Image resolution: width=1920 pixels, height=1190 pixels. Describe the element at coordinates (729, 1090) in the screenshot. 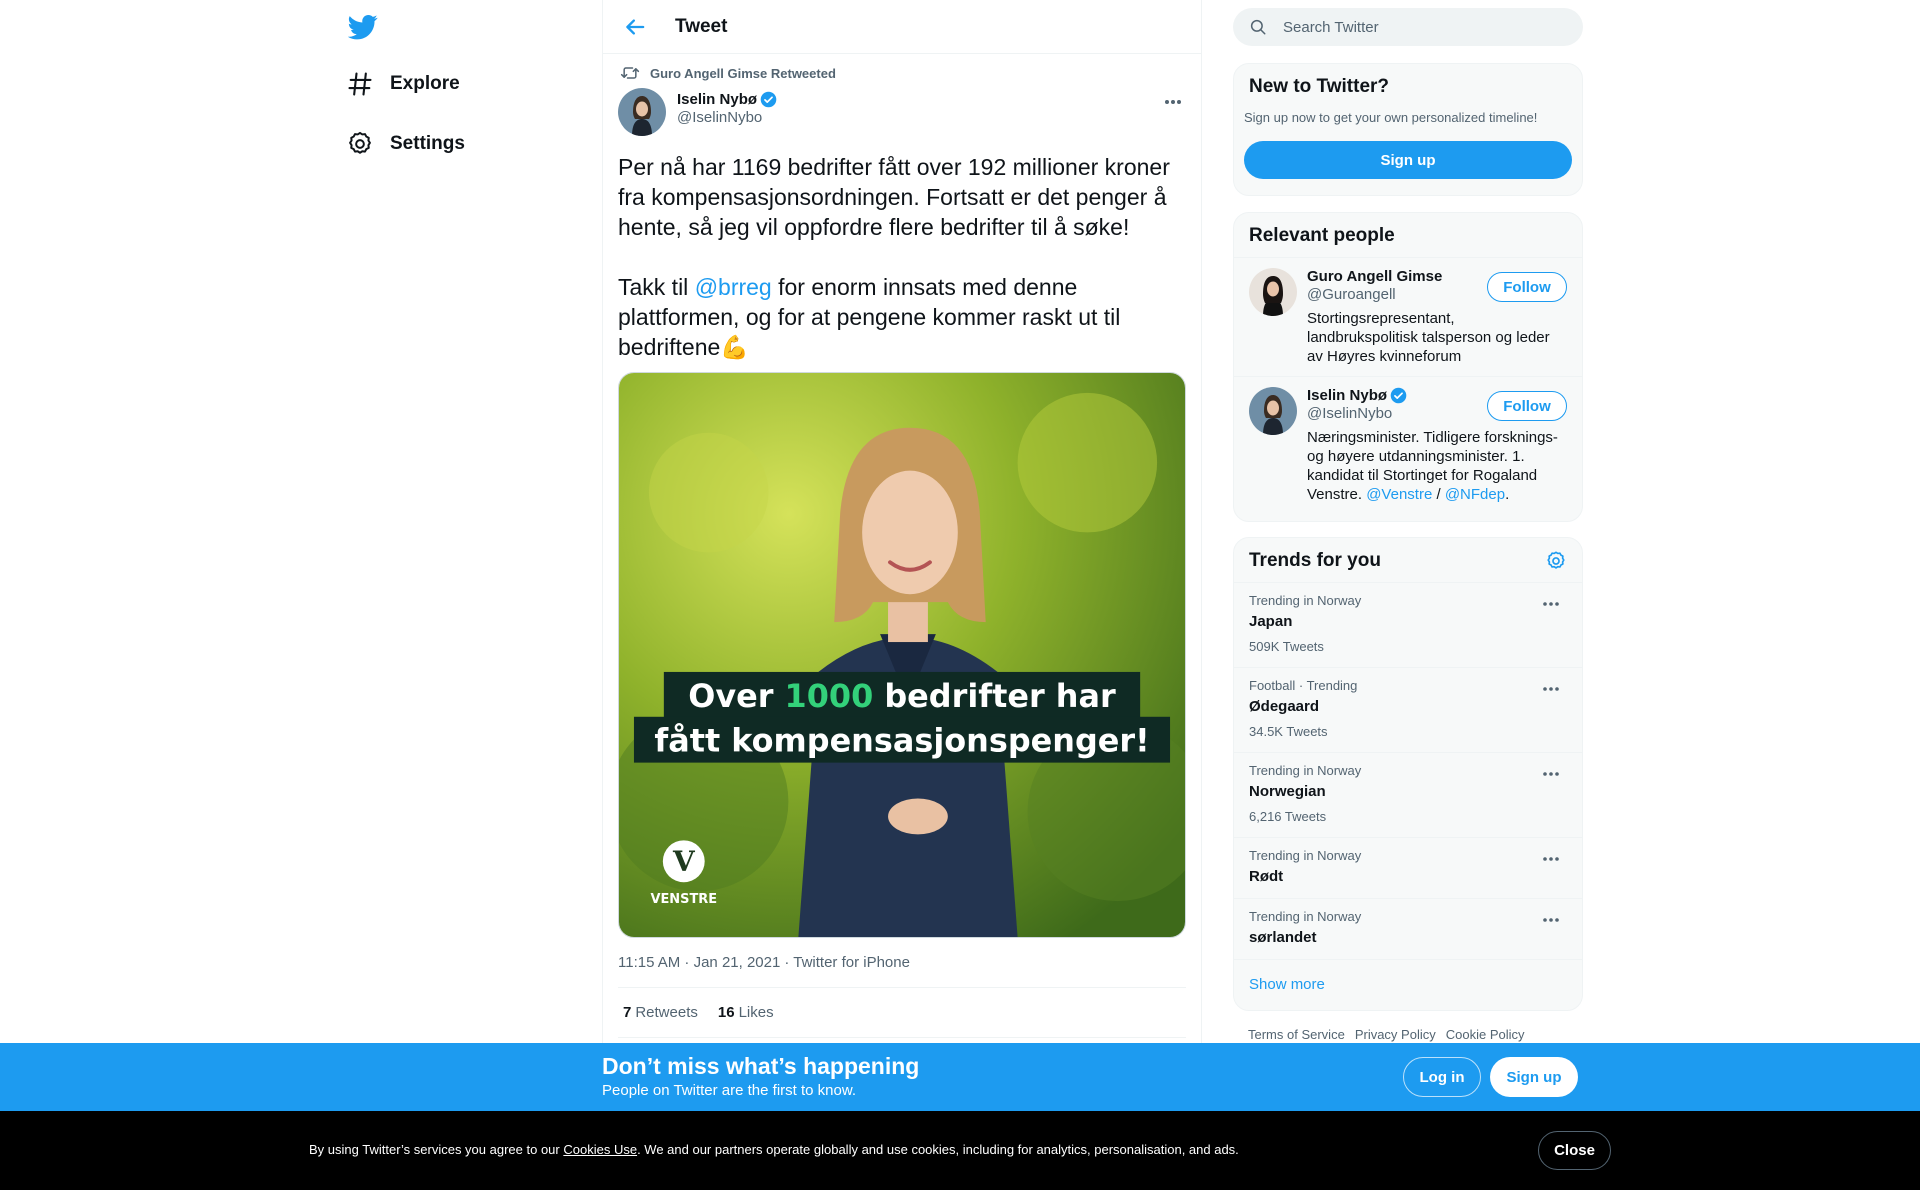

I see `banner-subtitle: People on Twitter are the first to know.` at that location.